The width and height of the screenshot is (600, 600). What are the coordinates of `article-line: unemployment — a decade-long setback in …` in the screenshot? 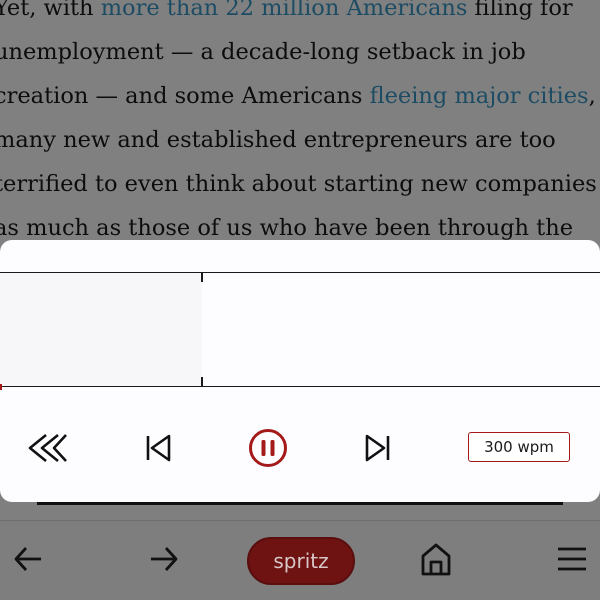 It's located at (263, 52).